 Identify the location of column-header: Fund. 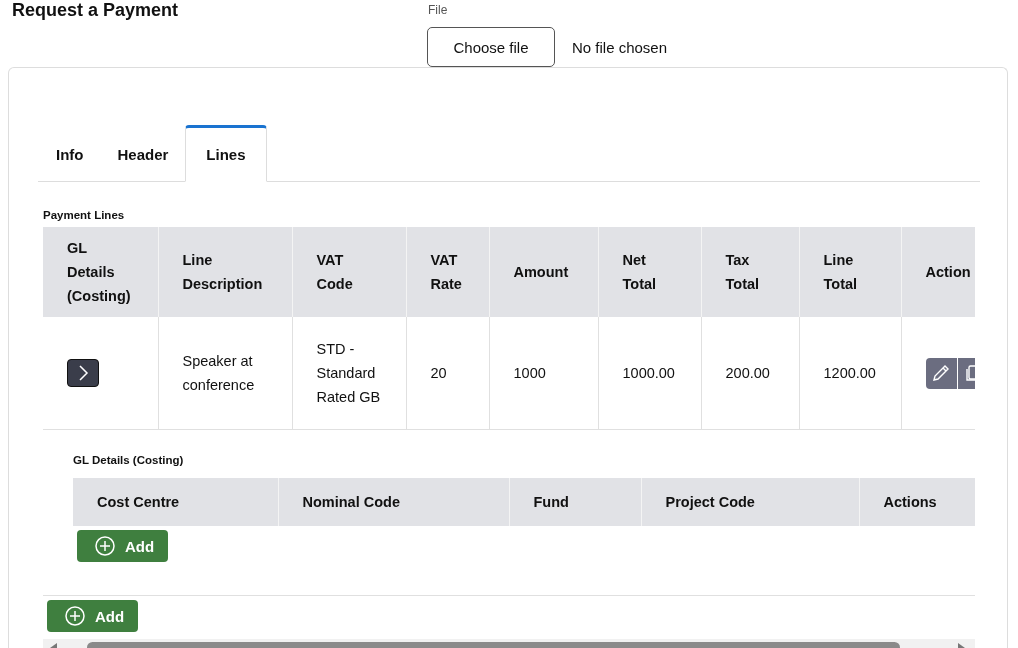
(575, 502).